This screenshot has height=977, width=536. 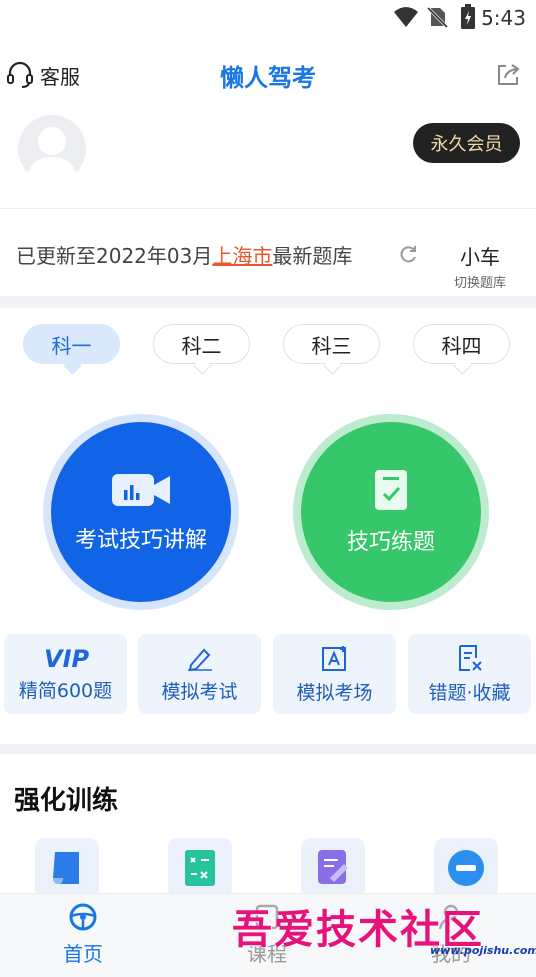 I want to click on vehicle-type: 小车, so click(x=480, y=257).